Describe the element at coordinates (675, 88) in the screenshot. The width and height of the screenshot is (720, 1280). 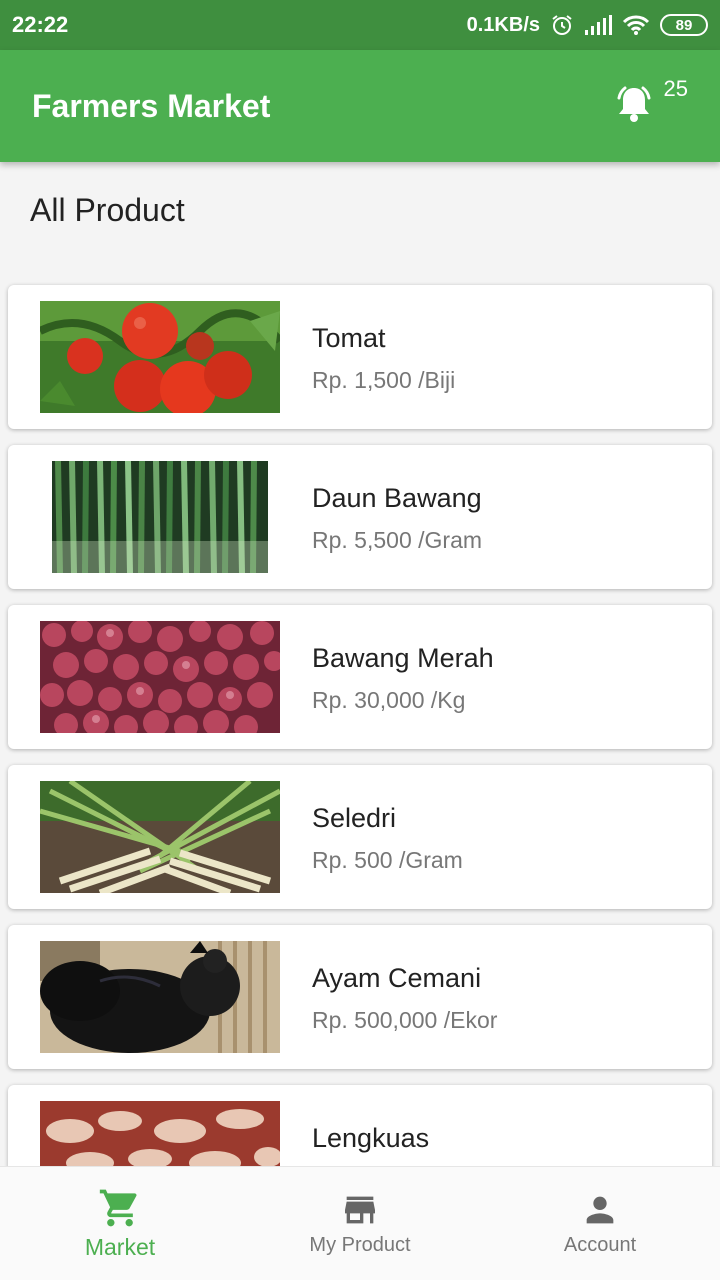
I see `notification-count: 25` at that location.